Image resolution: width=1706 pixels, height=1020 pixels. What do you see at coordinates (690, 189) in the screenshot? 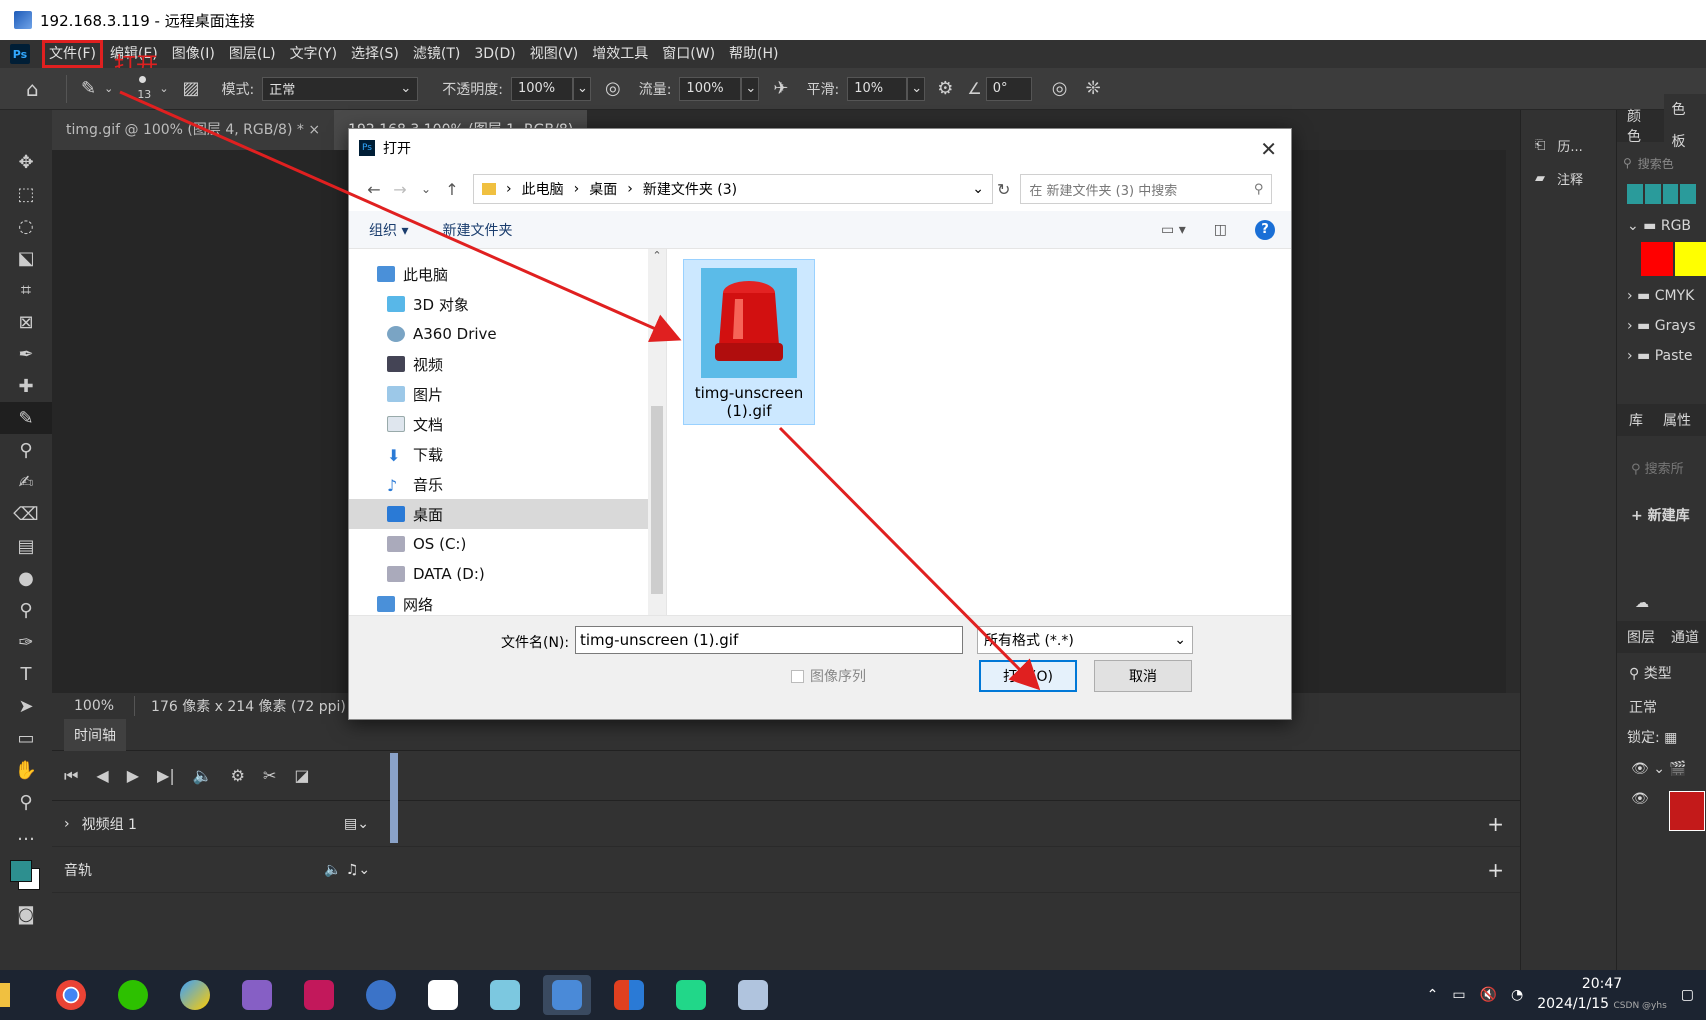
I see `breadcrumb-item: 新建文件夹 (3)` at bounding box center [690, 189].